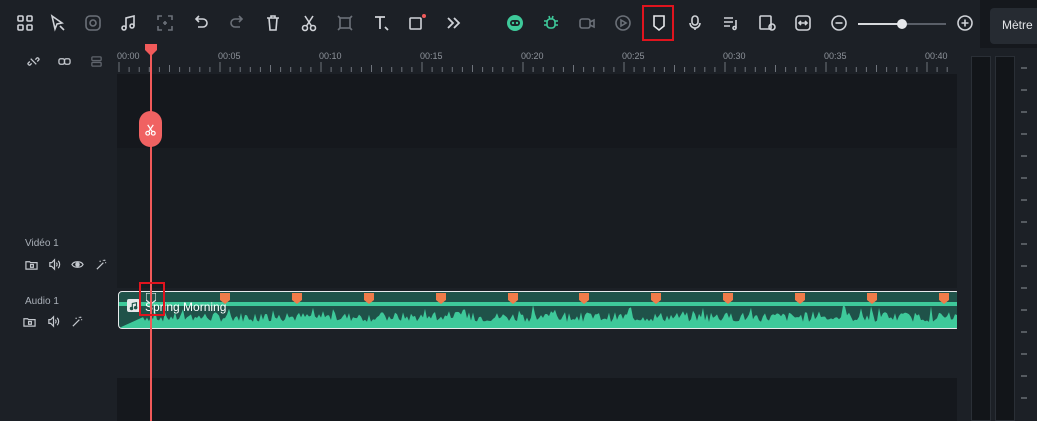  What do you see at coordinates (33, 61) in the screenshot?
I see `unlink-icon` at bounding box center [33, 61].